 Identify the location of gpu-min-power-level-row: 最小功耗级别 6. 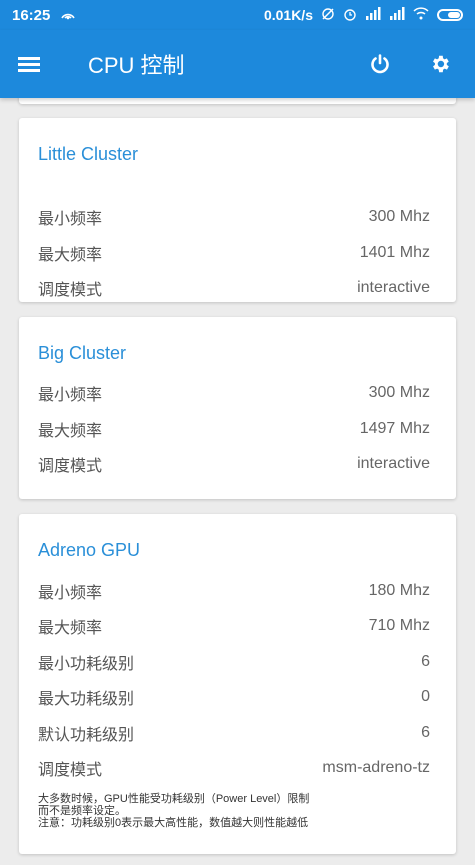
(234, 662).